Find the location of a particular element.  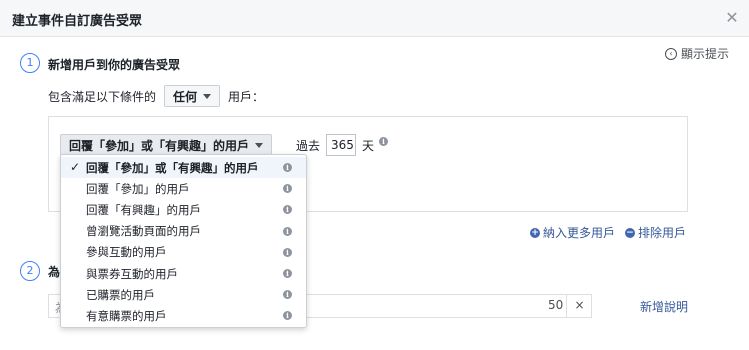

plus-circle-icon: + is located at coordinates (535, 232).